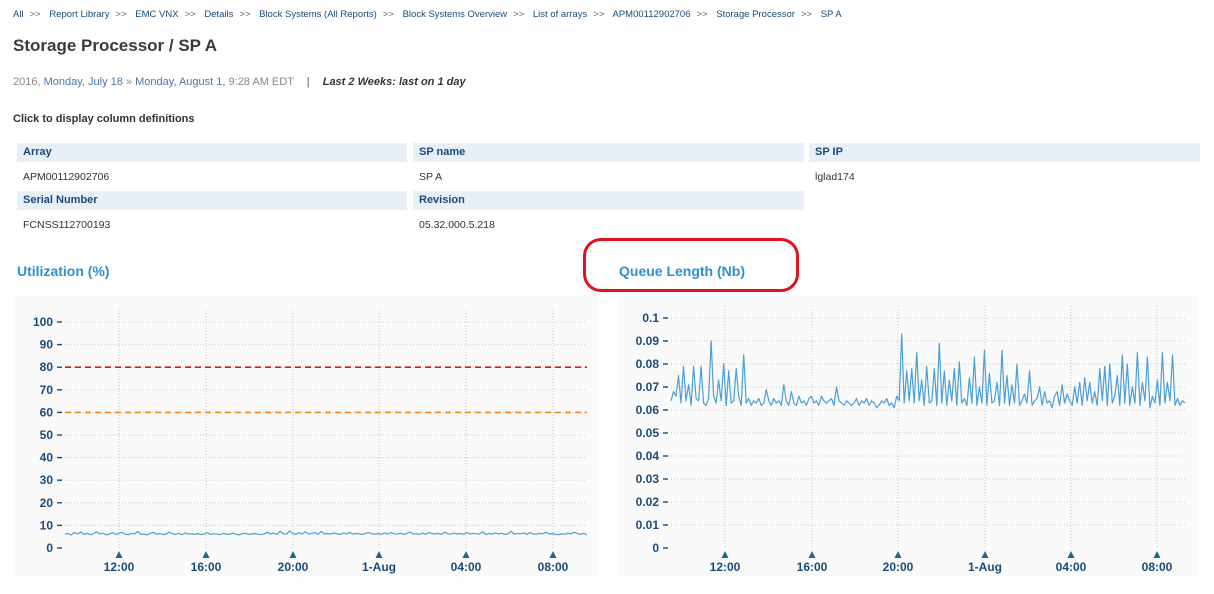  I want to click on y-tick-label: 0.04, so click(648, 456).